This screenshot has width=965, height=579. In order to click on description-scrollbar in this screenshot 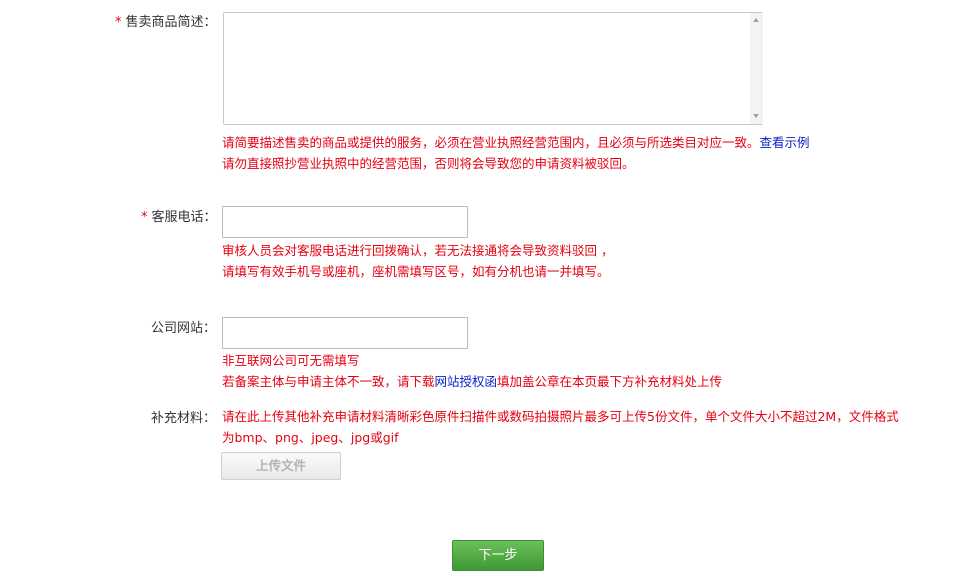, I will do `click(756, 68)`.